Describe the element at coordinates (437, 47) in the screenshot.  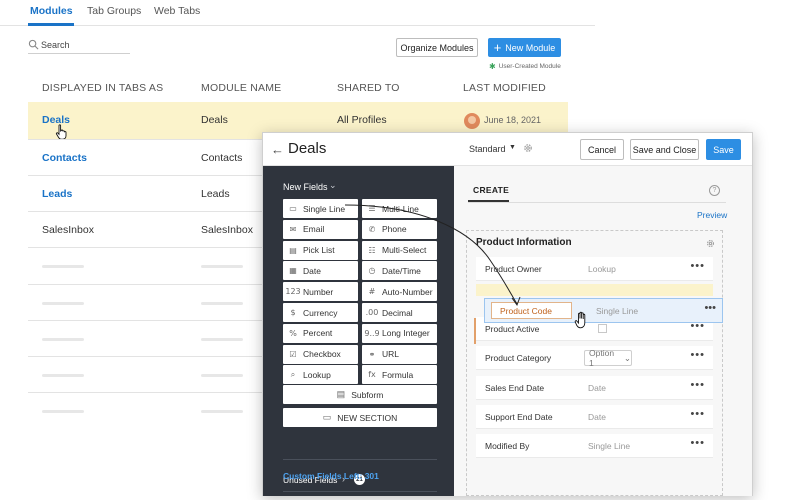
I see `organize-modules-button: Organize Modules` at that location.